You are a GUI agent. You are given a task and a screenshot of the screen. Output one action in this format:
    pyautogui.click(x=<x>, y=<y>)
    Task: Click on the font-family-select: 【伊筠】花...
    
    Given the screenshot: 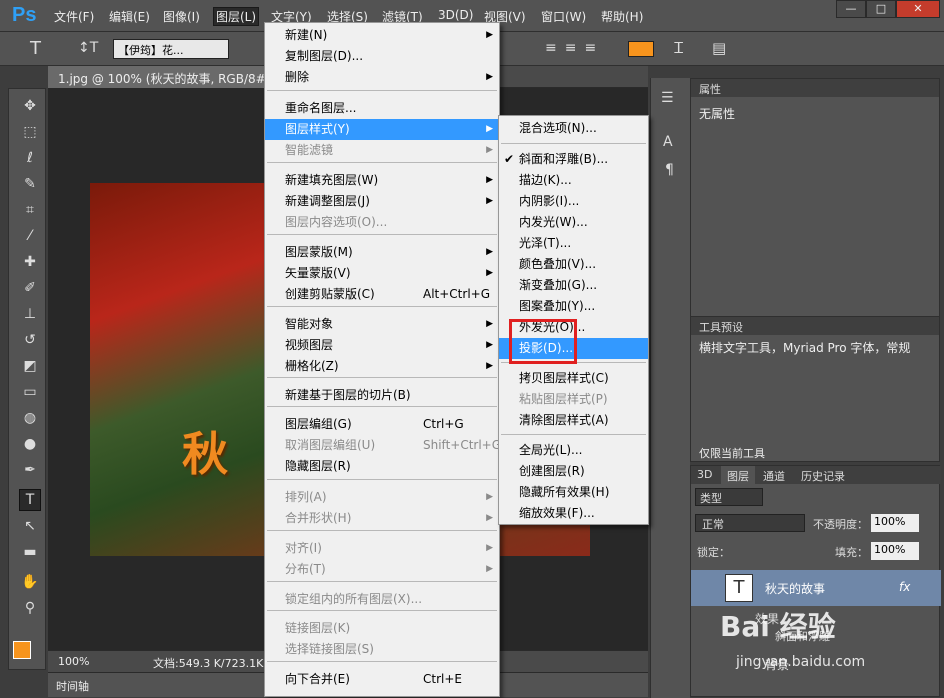 What is the action you would take?
    pyautogui.click(x=171, y=49)
    